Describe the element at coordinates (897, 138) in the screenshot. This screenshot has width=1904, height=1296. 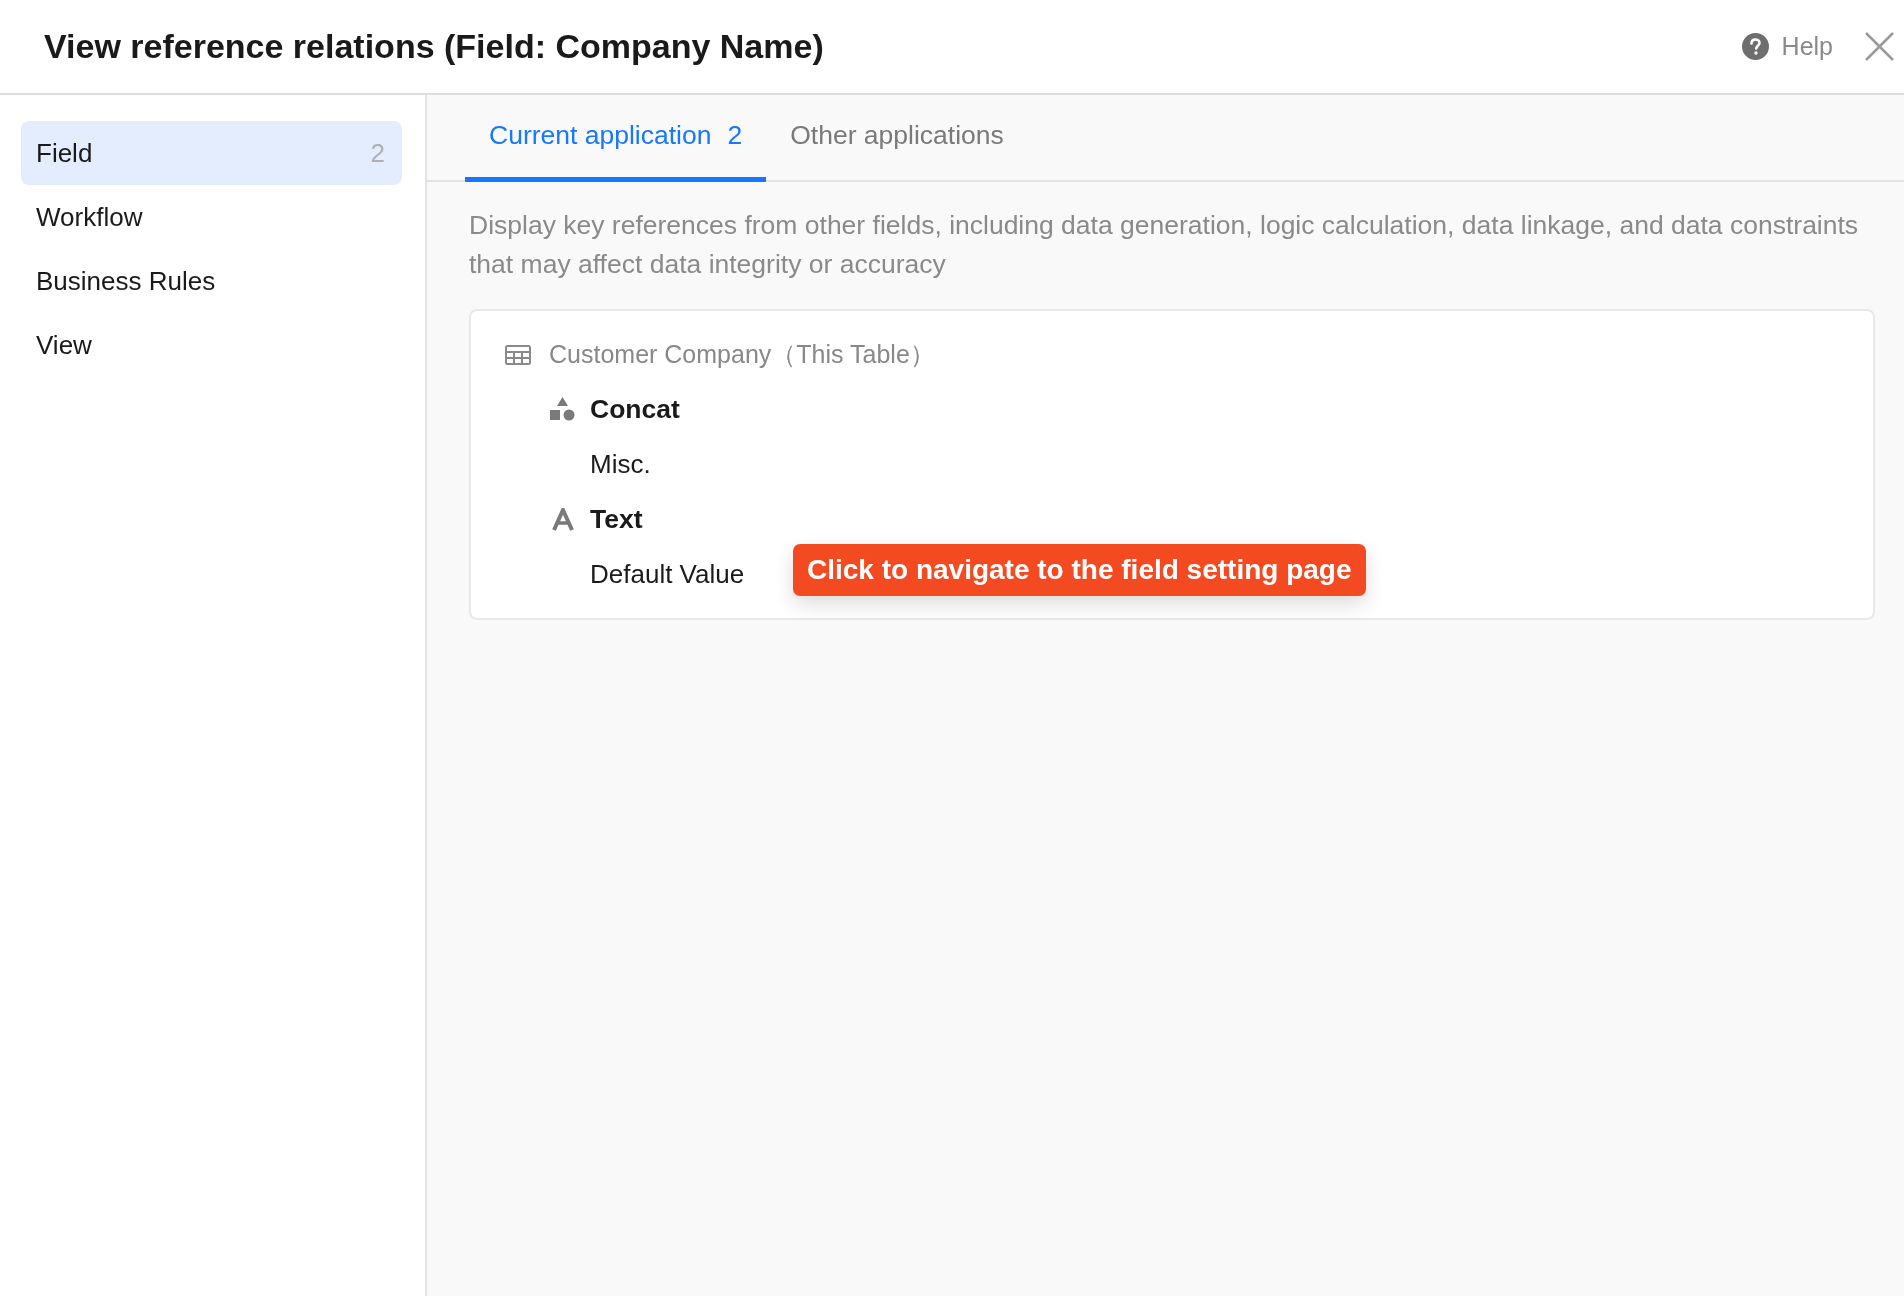
I see `tab: Other applications` at that location.